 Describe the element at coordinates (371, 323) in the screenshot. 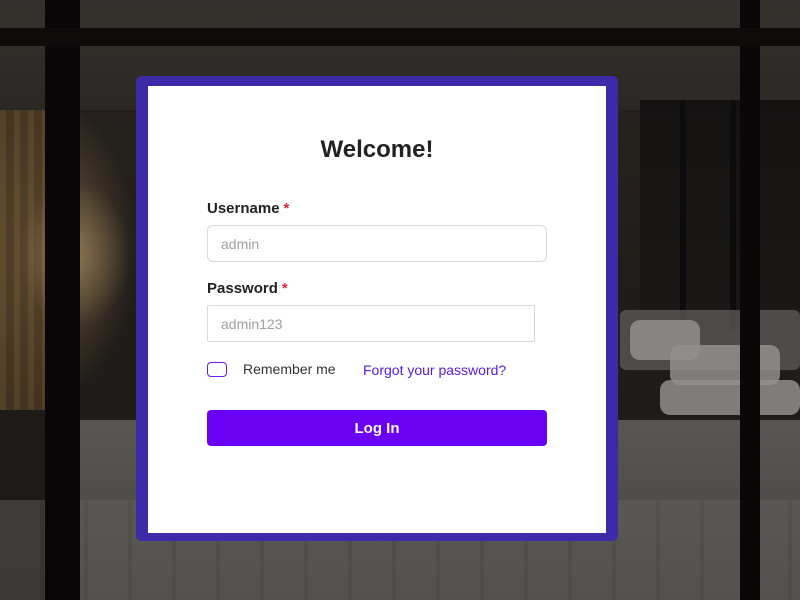

I see `password-input` at that location.